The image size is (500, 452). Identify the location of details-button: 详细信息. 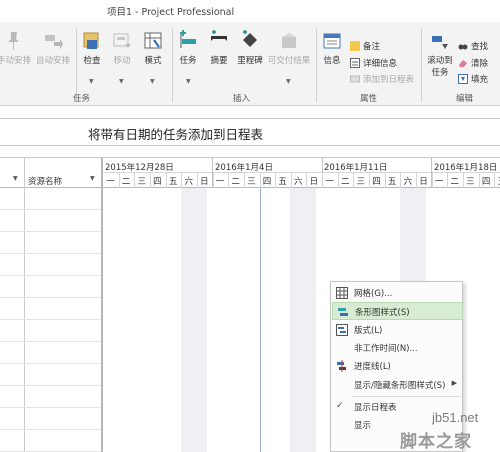
(373, 63).